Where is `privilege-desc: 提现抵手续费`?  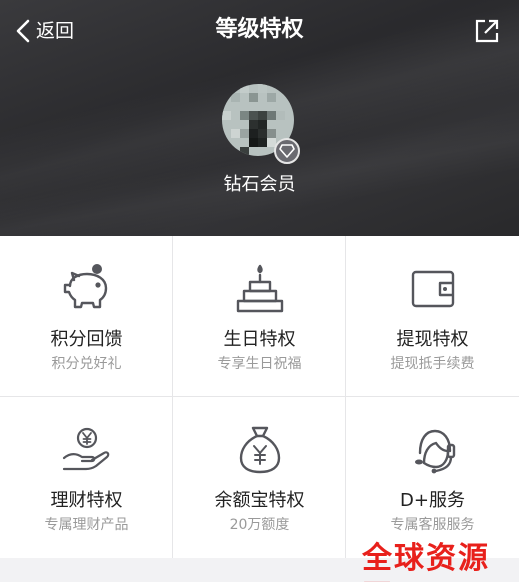
privilege-desc: 提现抵手续费 is located at coordinates (432, 364).